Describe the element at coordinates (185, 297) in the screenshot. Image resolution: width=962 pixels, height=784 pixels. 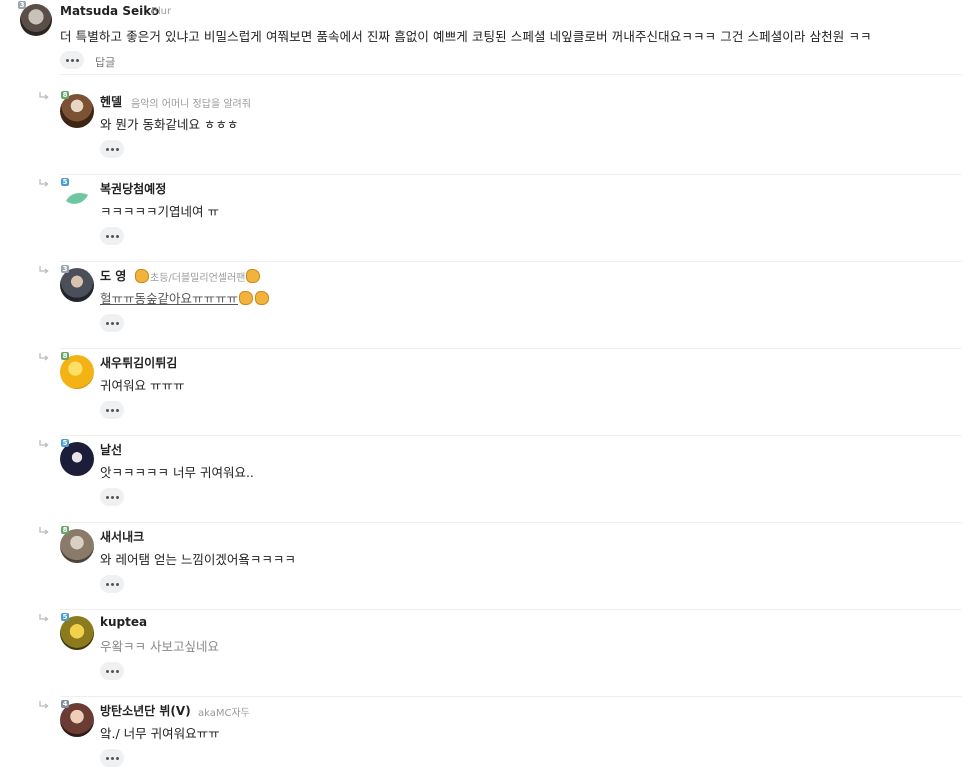
I see `comment-text: 헐ㅠㅠ동숲같아요ㅠㅠㅠㅠ` at that location.